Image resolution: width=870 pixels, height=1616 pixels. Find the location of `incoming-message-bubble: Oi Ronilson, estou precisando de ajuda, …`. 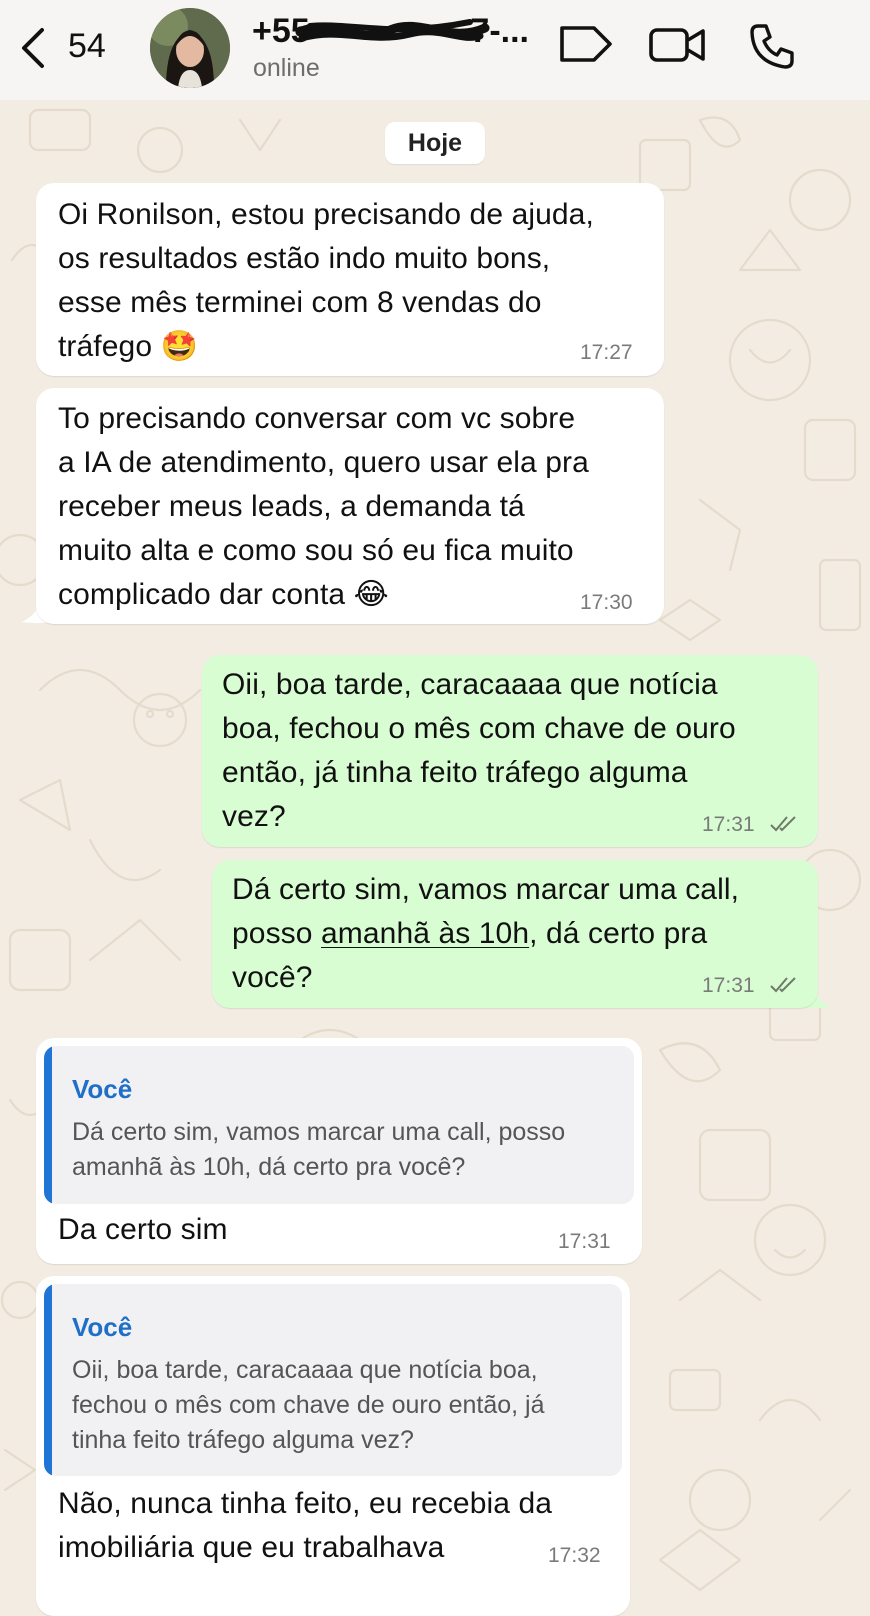

incoming-message-bubble: Oi Ronilson, estou precisando de ajuda, … is located at coordinates (350, 279).